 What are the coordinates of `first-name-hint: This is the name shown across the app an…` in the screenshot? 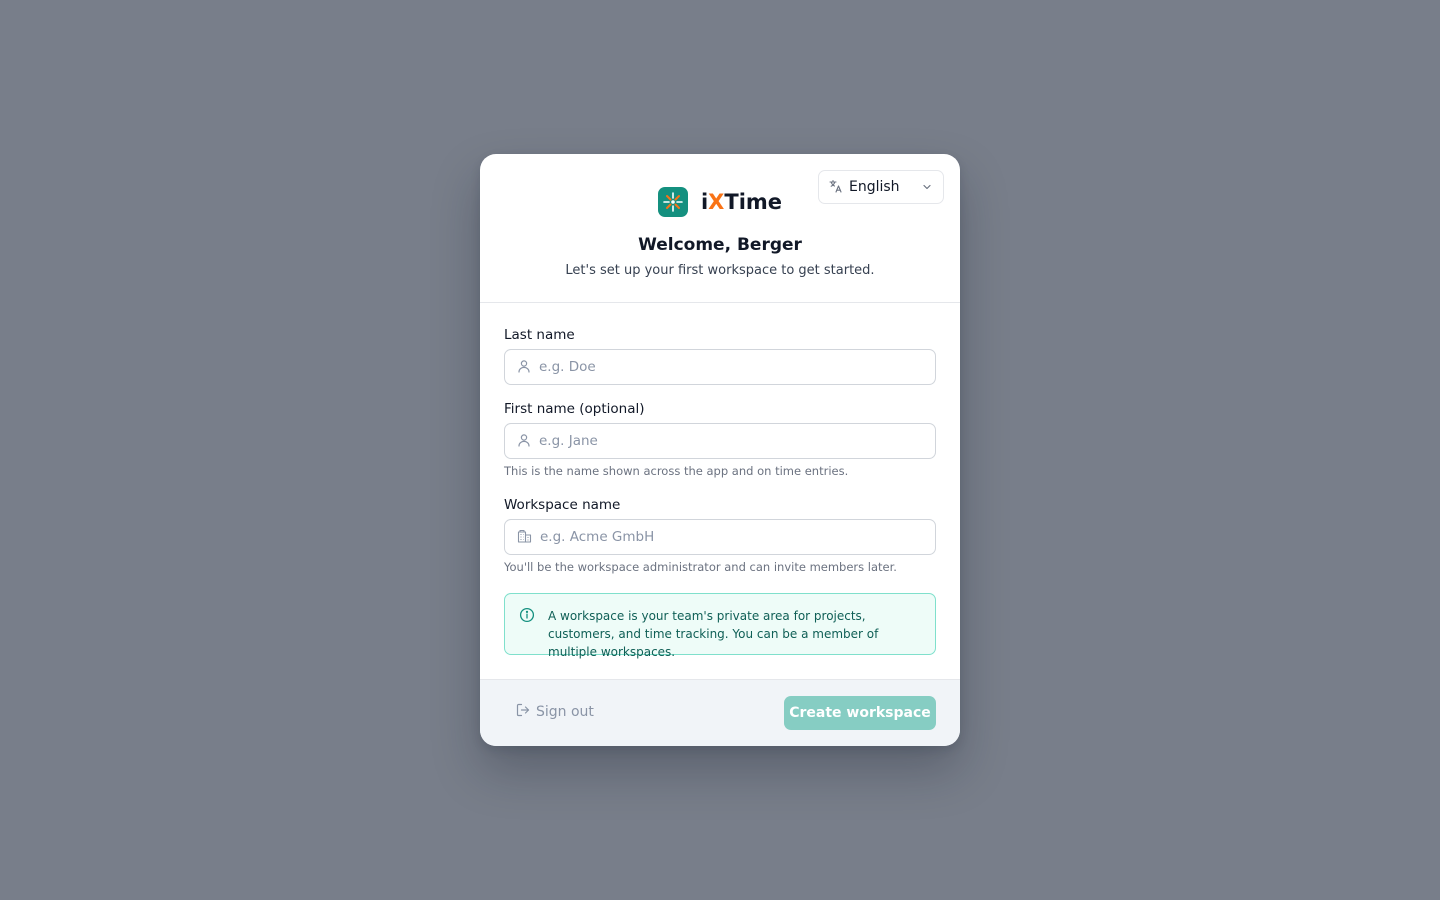 It's located at (676, 471).